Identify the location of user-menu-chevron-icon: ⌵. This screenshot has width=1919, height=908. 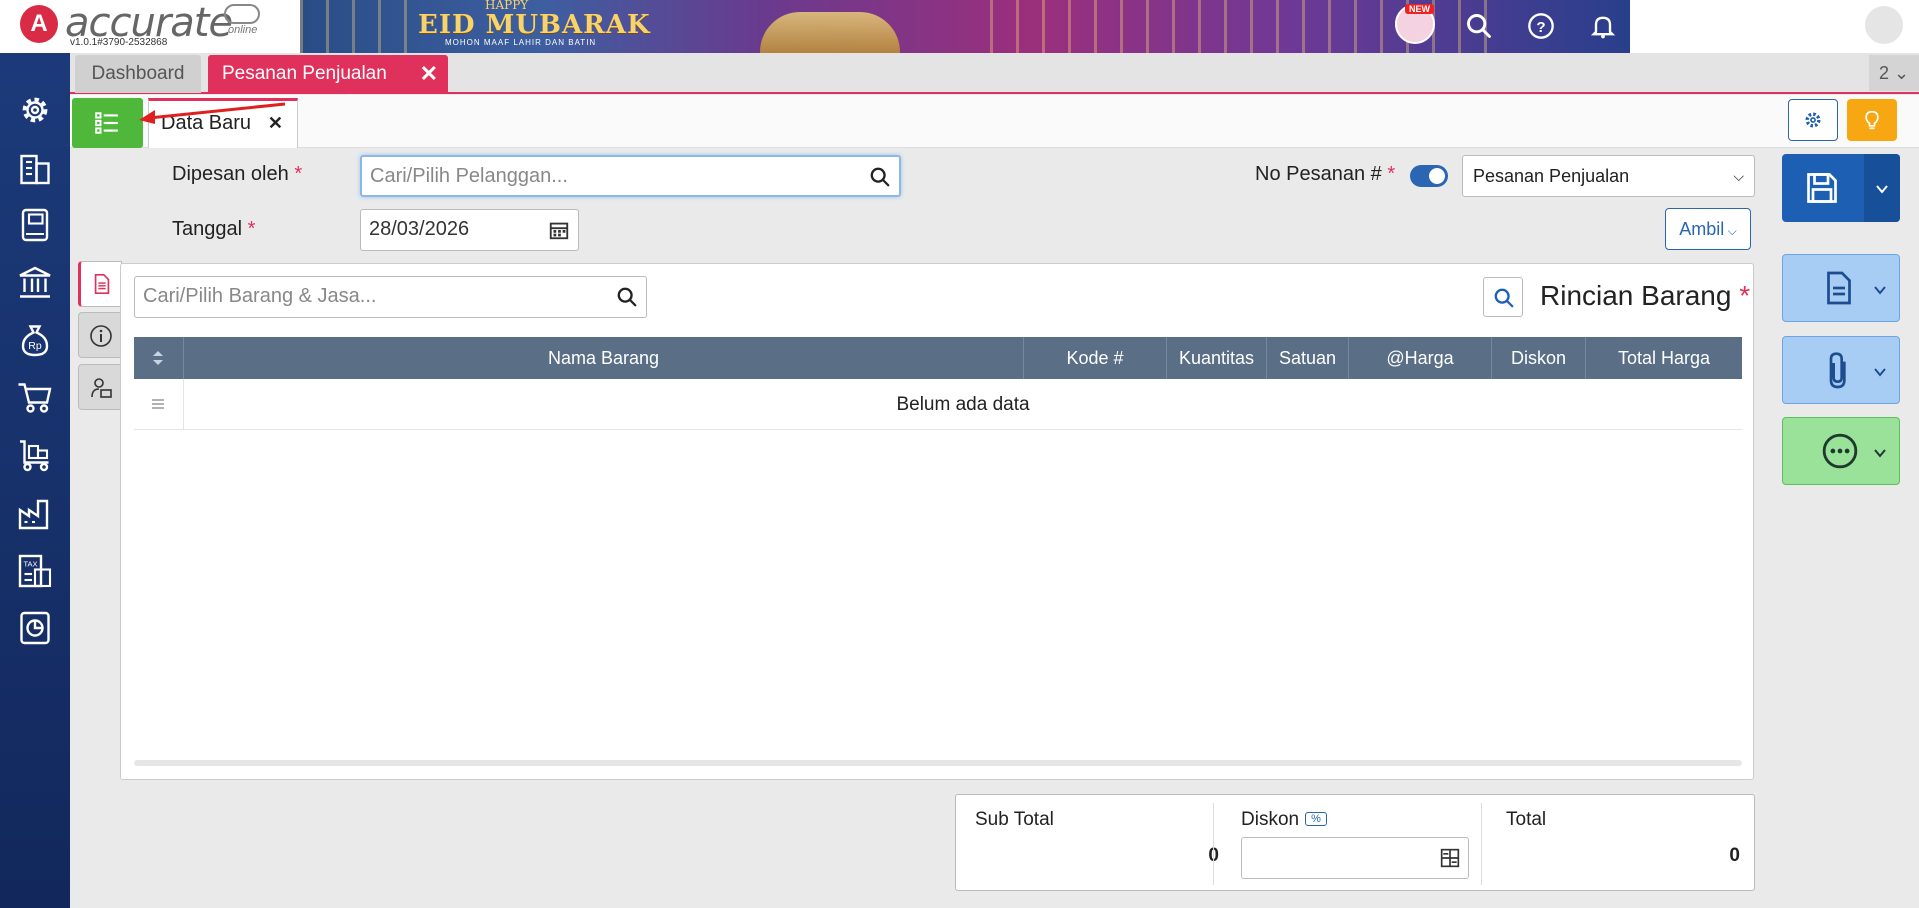
(1911, 22).